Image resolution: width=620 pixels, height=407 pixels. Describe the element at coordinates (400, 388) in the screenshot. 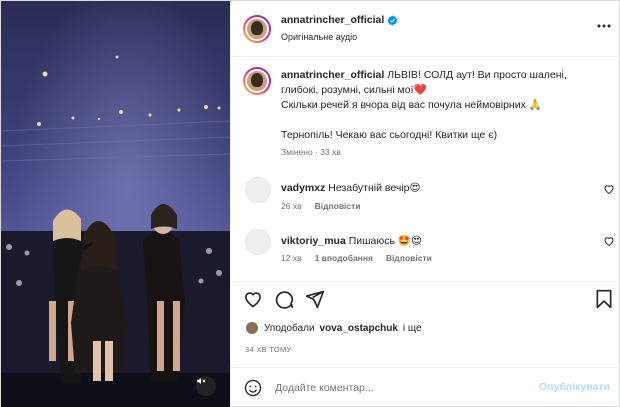

I see `comment-input` at that location.